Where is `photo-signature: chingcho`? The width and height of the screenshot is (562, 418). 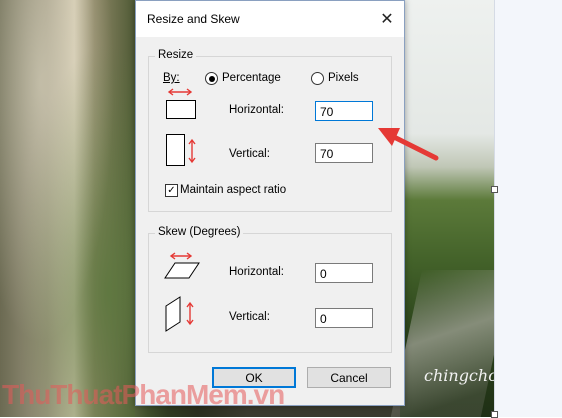 photo-signature: chingcho is located at coordinates (459, 375).